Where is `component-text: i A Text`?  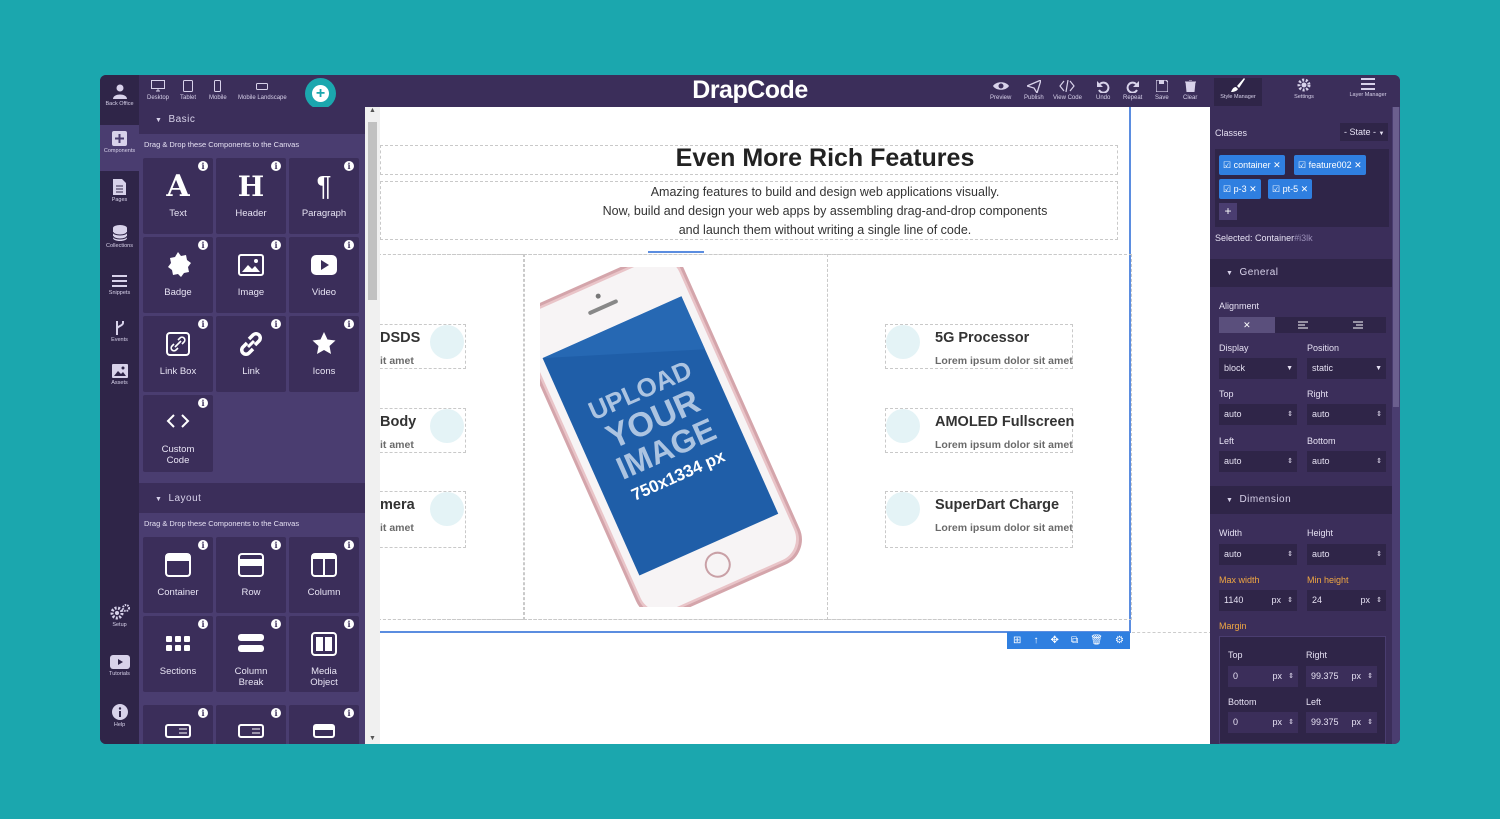 component-text: i A Text is located at coordinates (178, 196).